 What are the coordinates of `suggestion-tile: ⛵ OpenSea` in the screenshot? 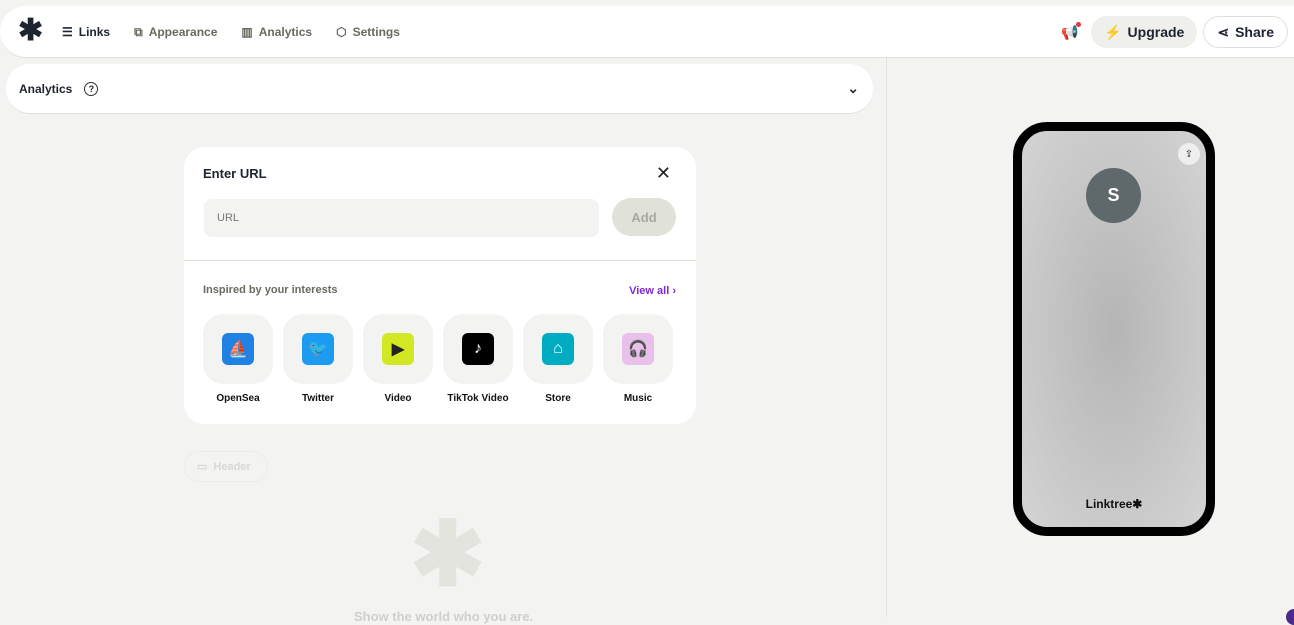 It's located at (238, 359).